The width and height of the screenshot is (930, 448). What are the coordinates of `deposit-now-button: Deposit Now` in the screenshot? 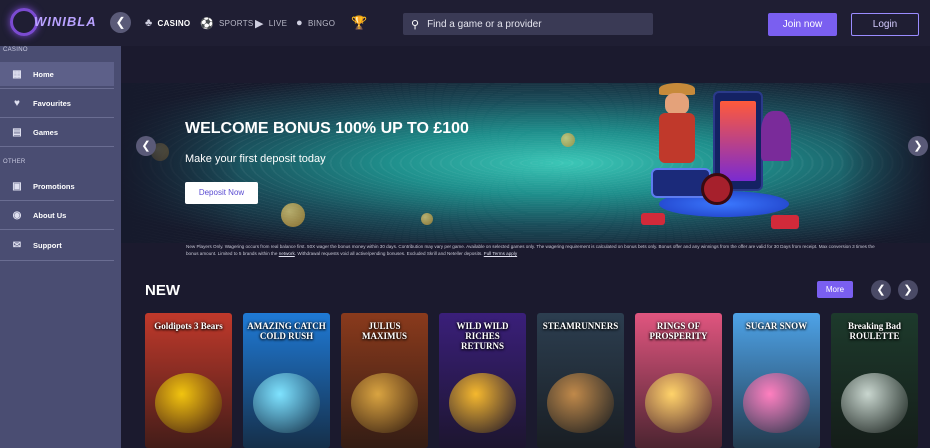 It's located at (221, 193).